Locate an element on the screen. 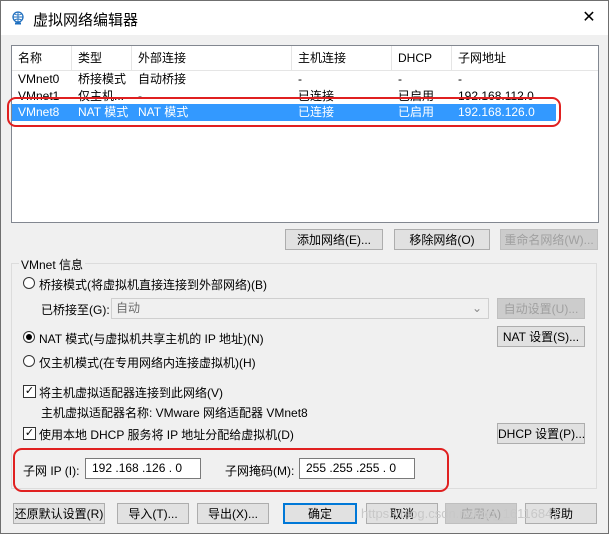 The image size is (609, 534). restore-defaults-button: 还原默认设置(R) is located at coordinates (59, 513).